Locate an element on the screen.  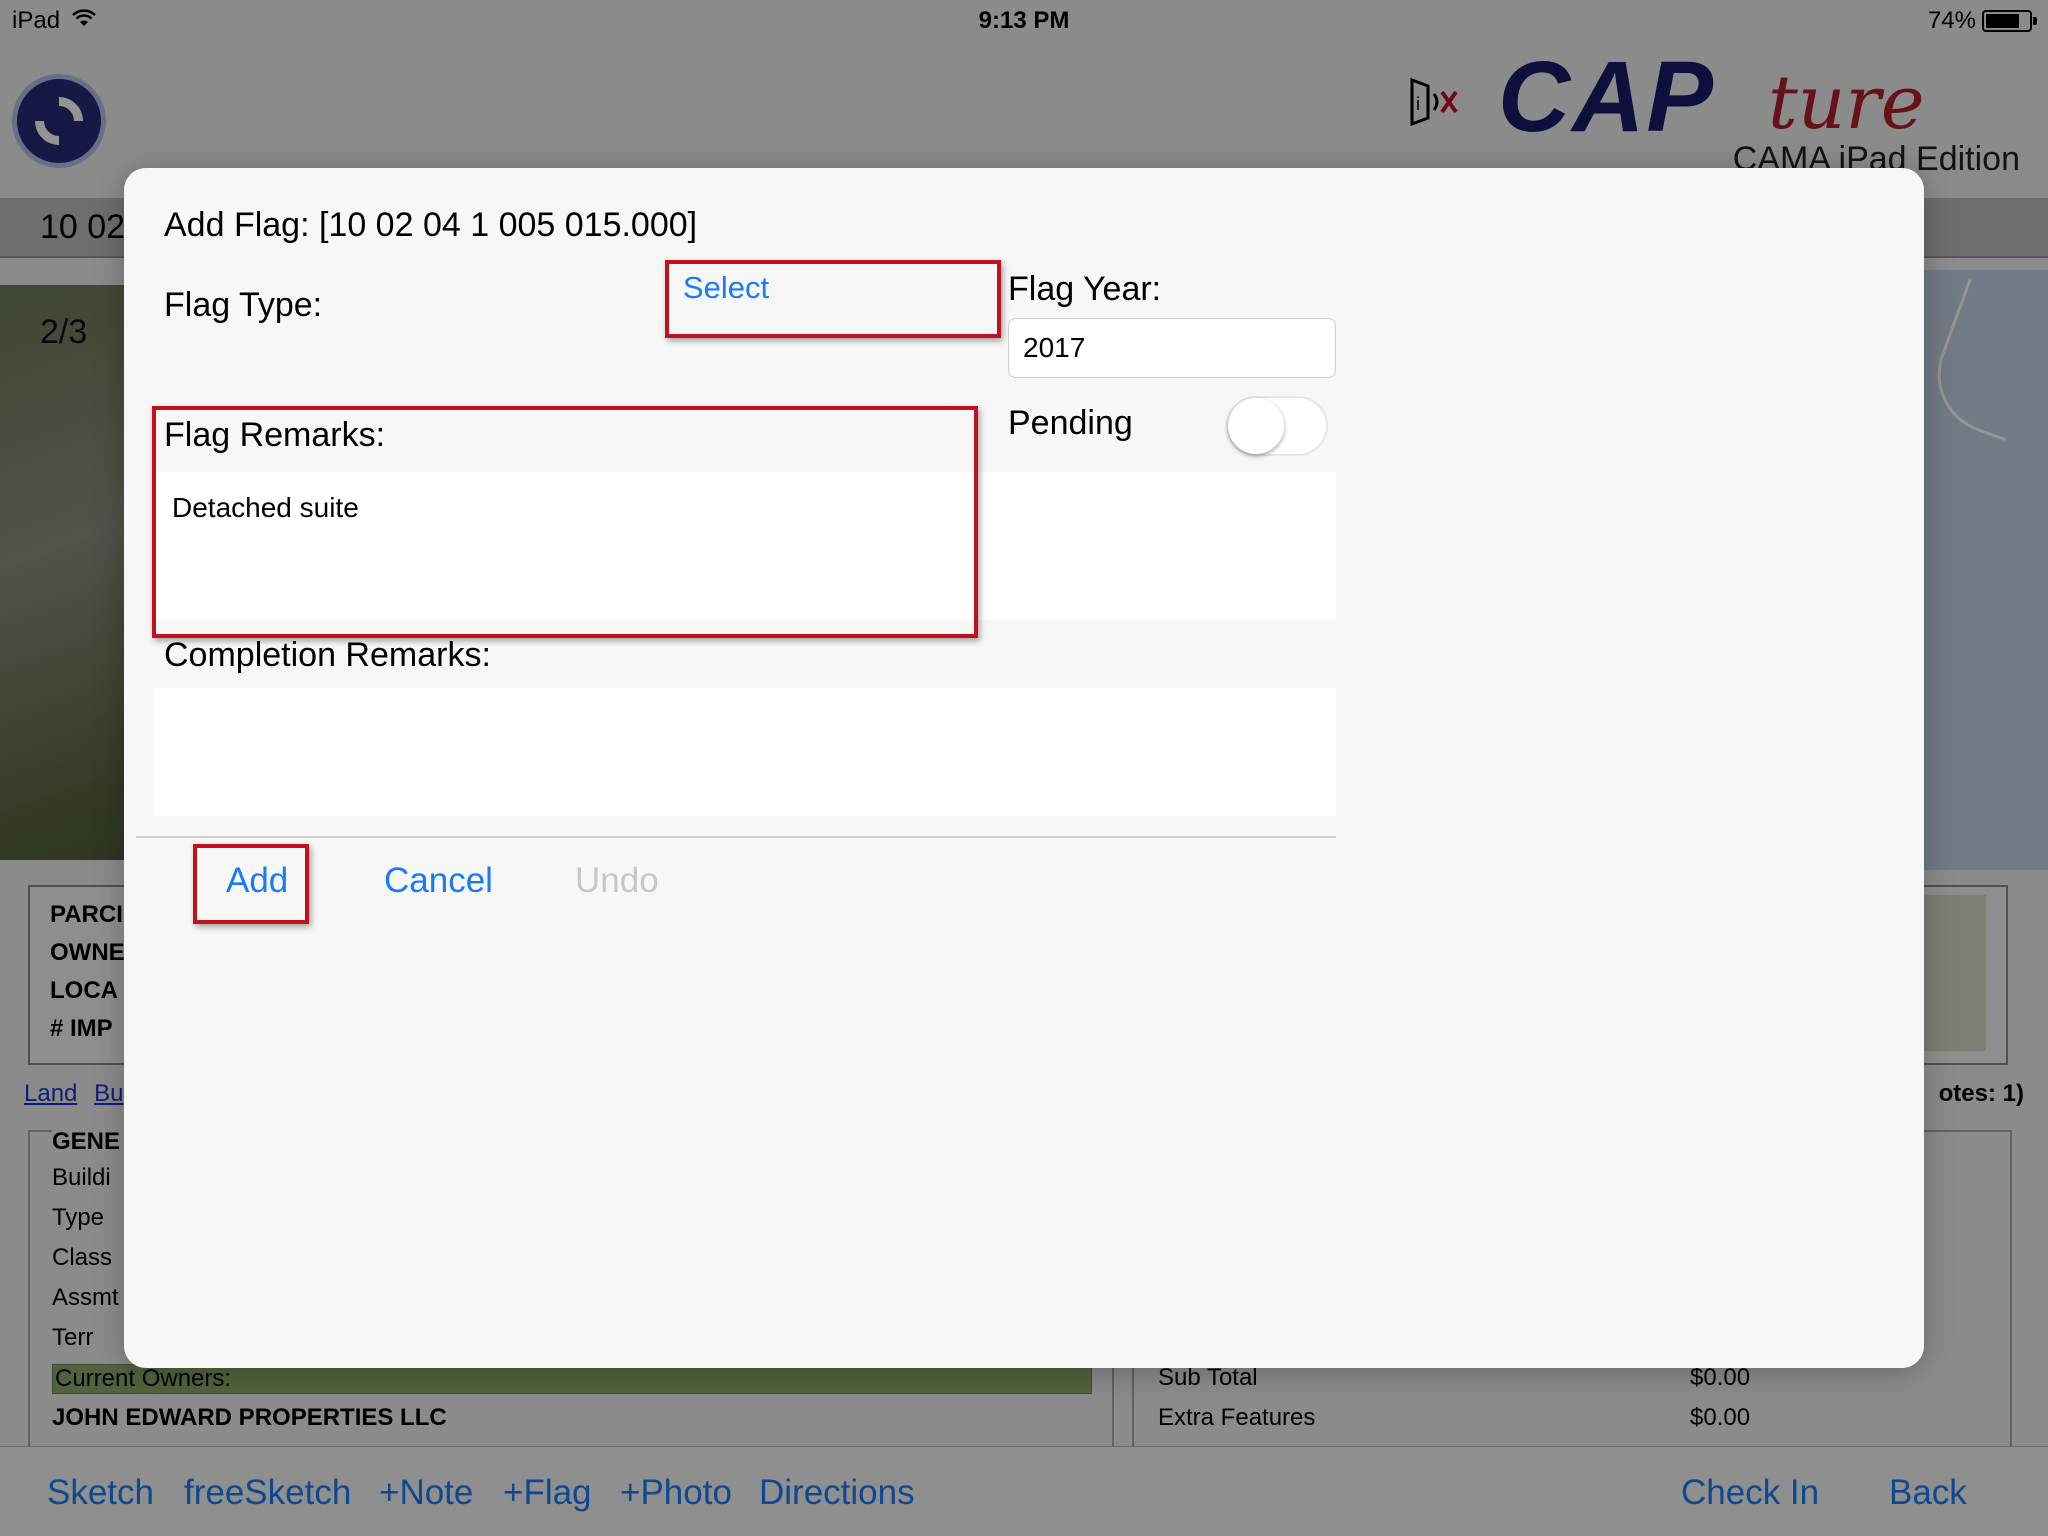
highlight-box-select is located at coordinates (833, 299).